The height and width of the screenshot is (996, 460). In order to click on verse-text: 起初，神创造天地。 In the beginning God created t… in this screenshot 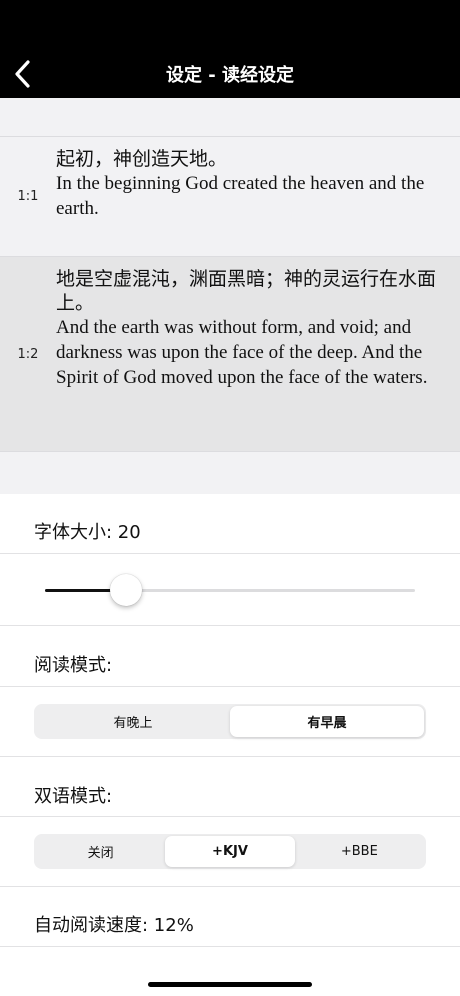, I will do `click(247, 184)`.